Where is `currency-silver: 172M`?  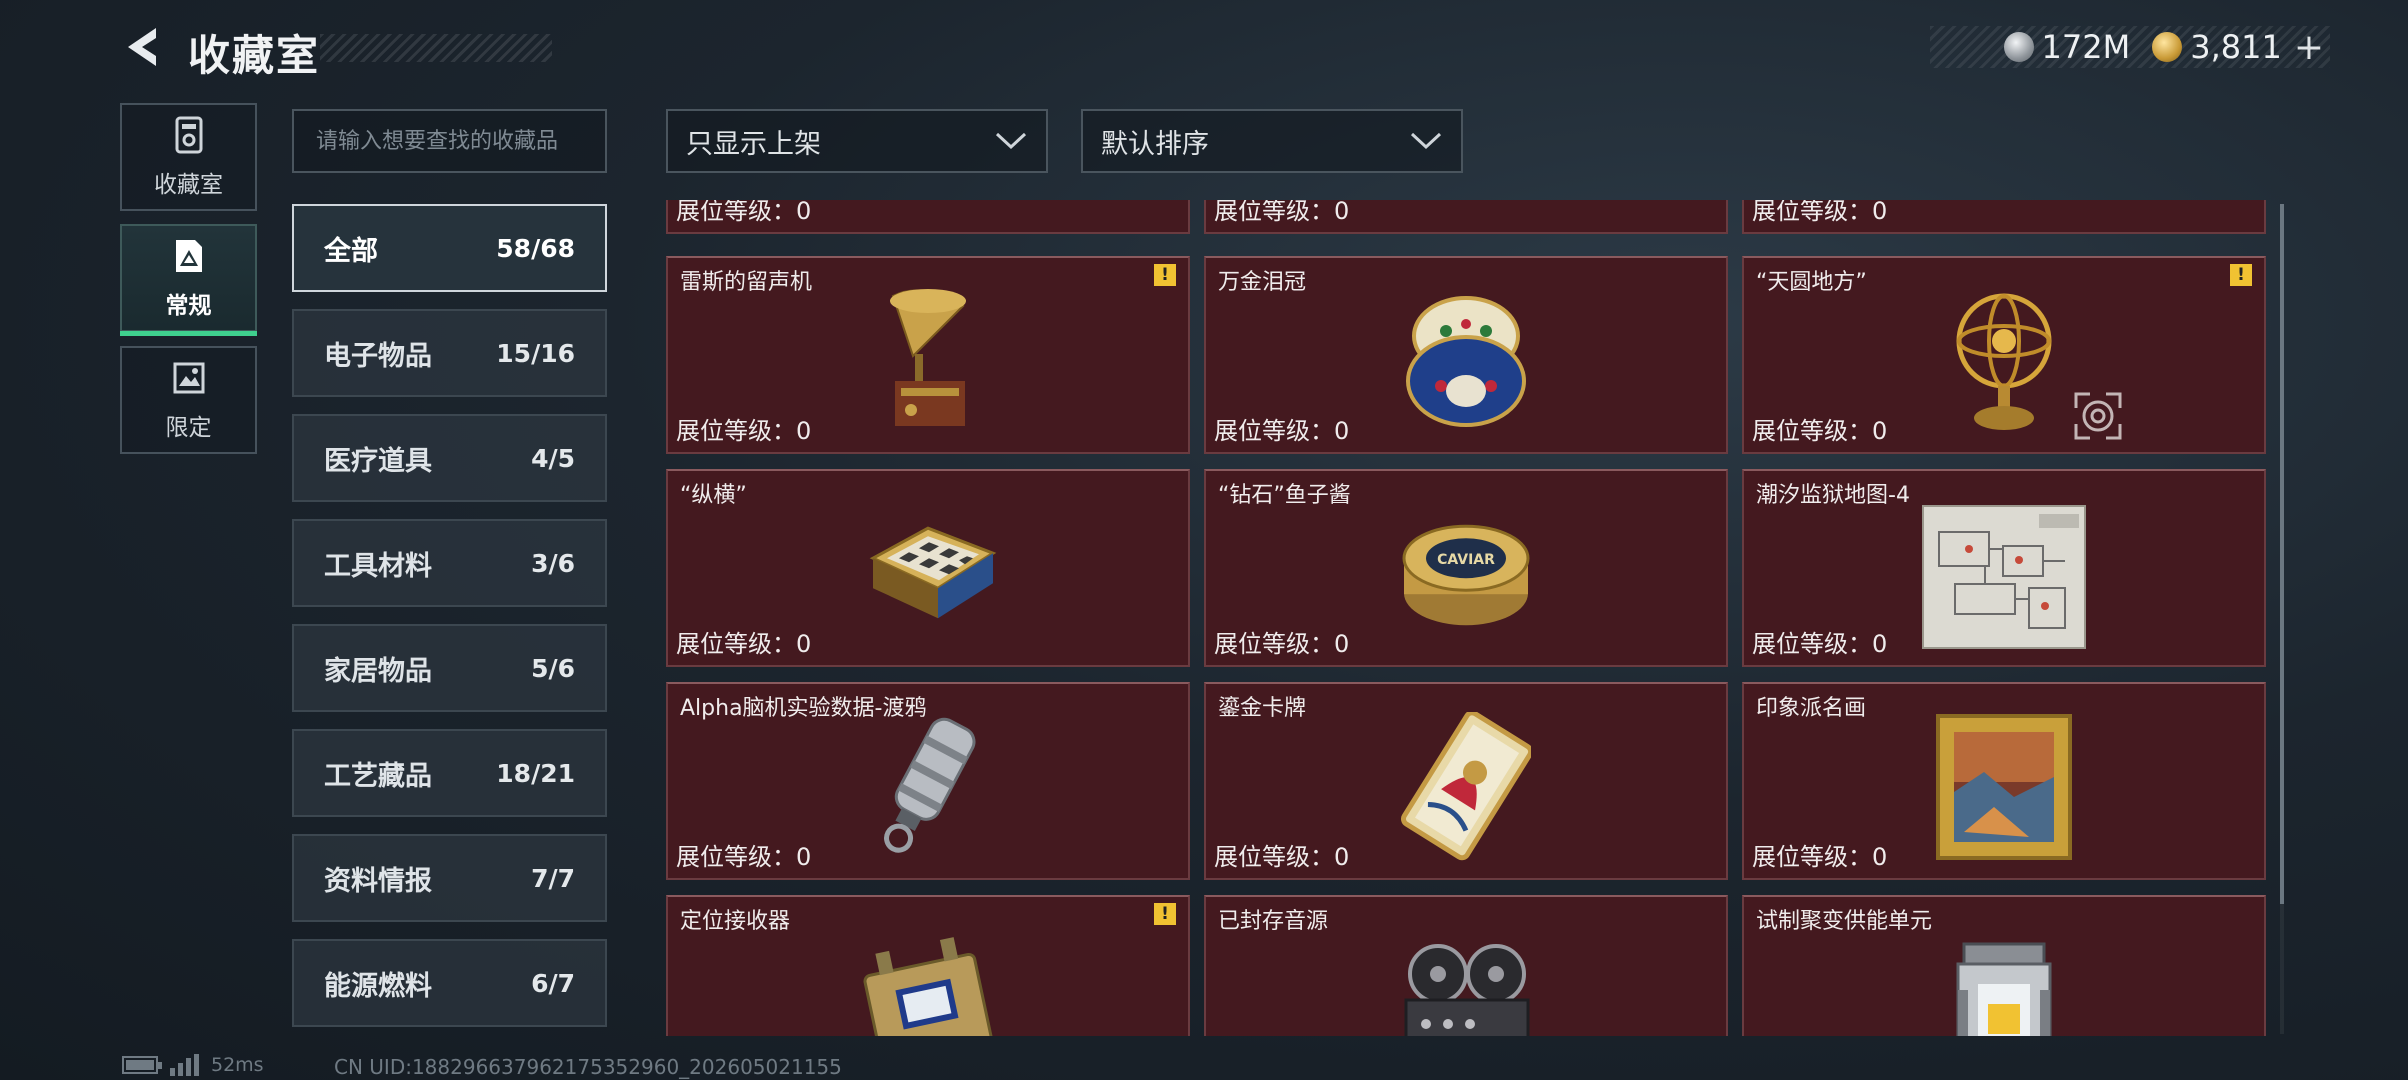 currency-silver: 172M is located at coordinates (2067, 47).